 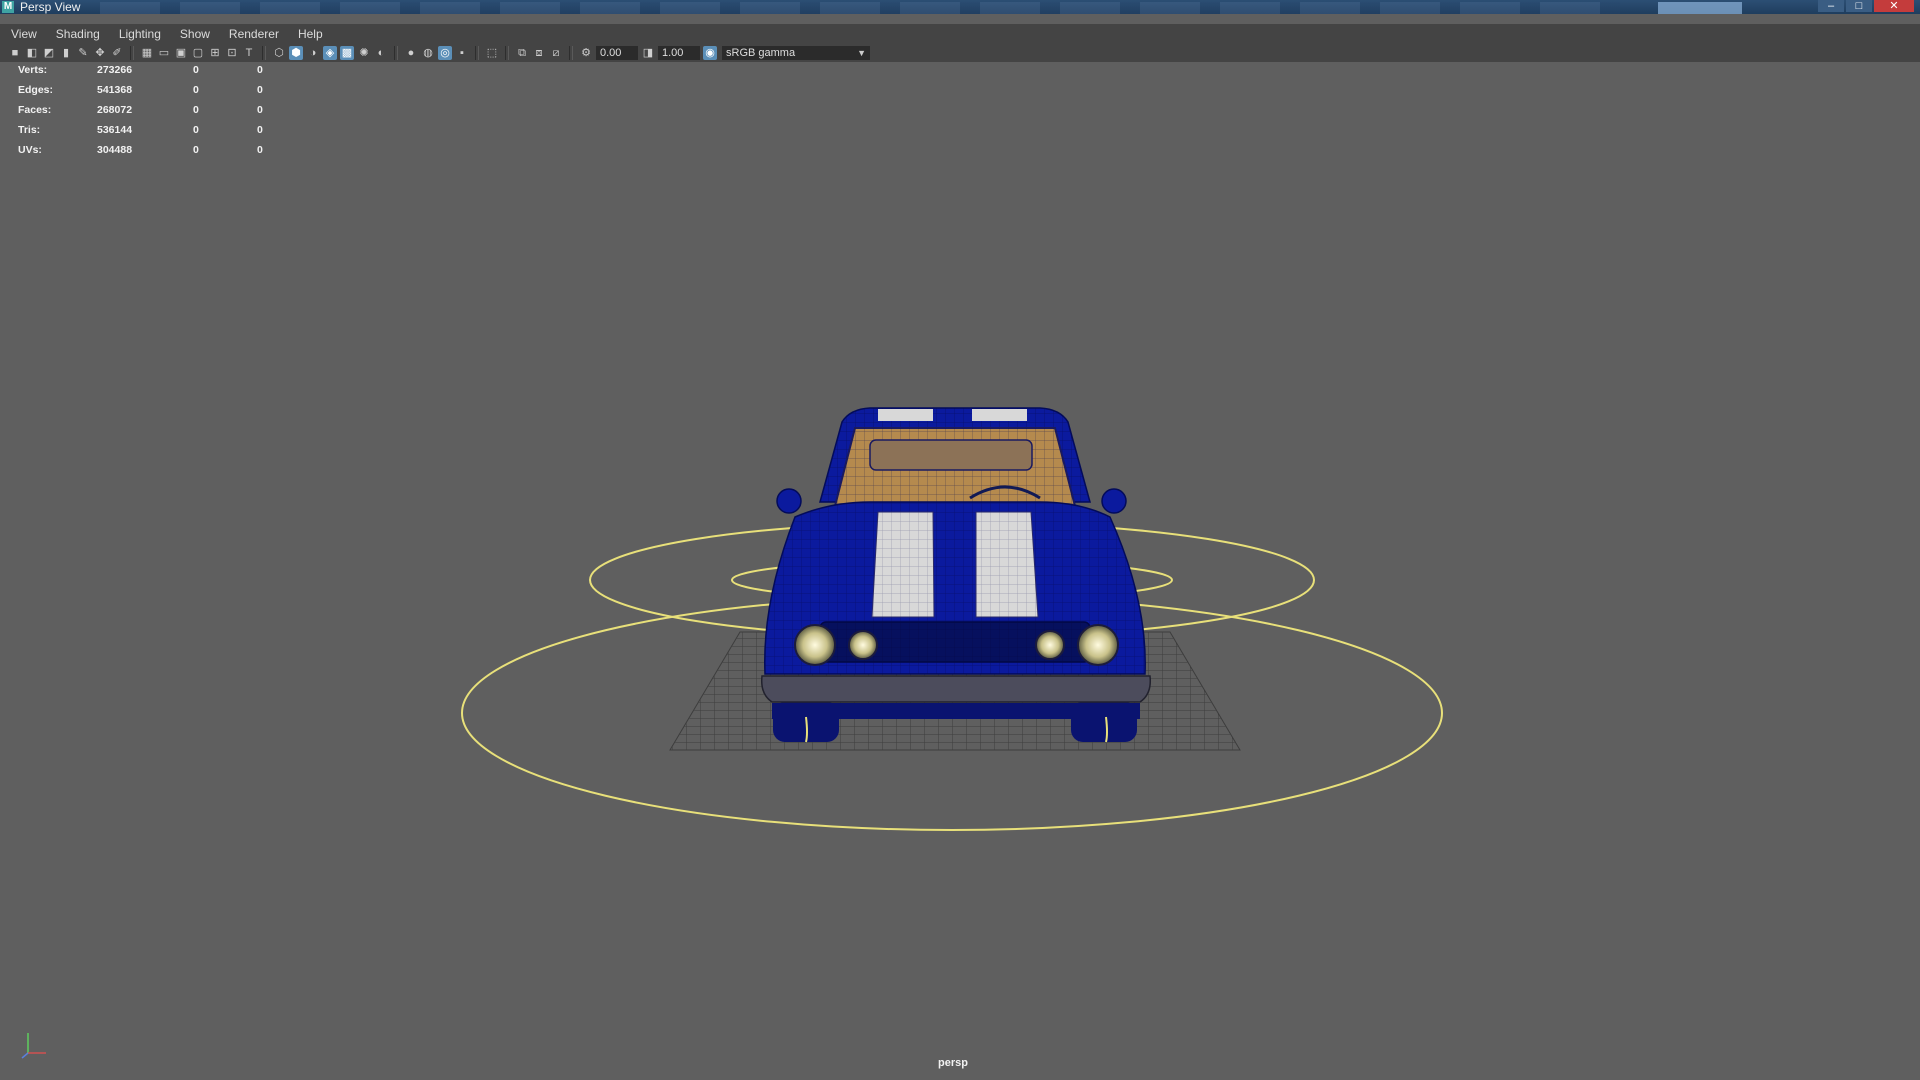 I want to click on hud-value: 273266, so click(x=115, y=70).